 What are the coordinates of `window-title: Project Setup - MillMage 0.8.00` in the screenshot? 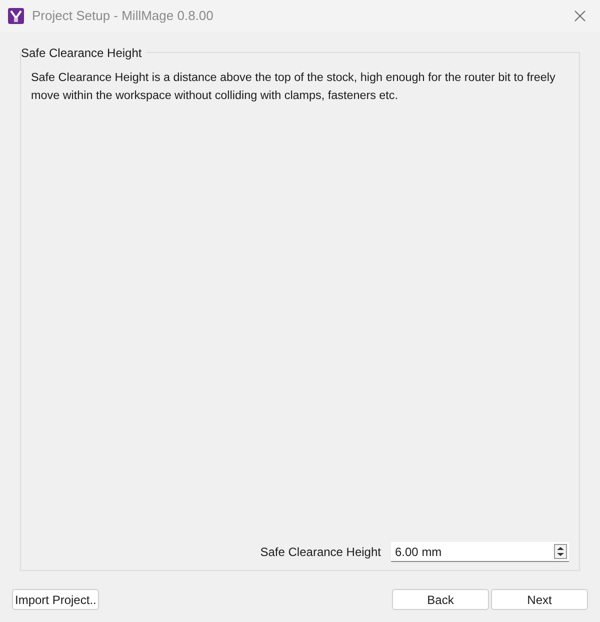 It's located at (123, 16).